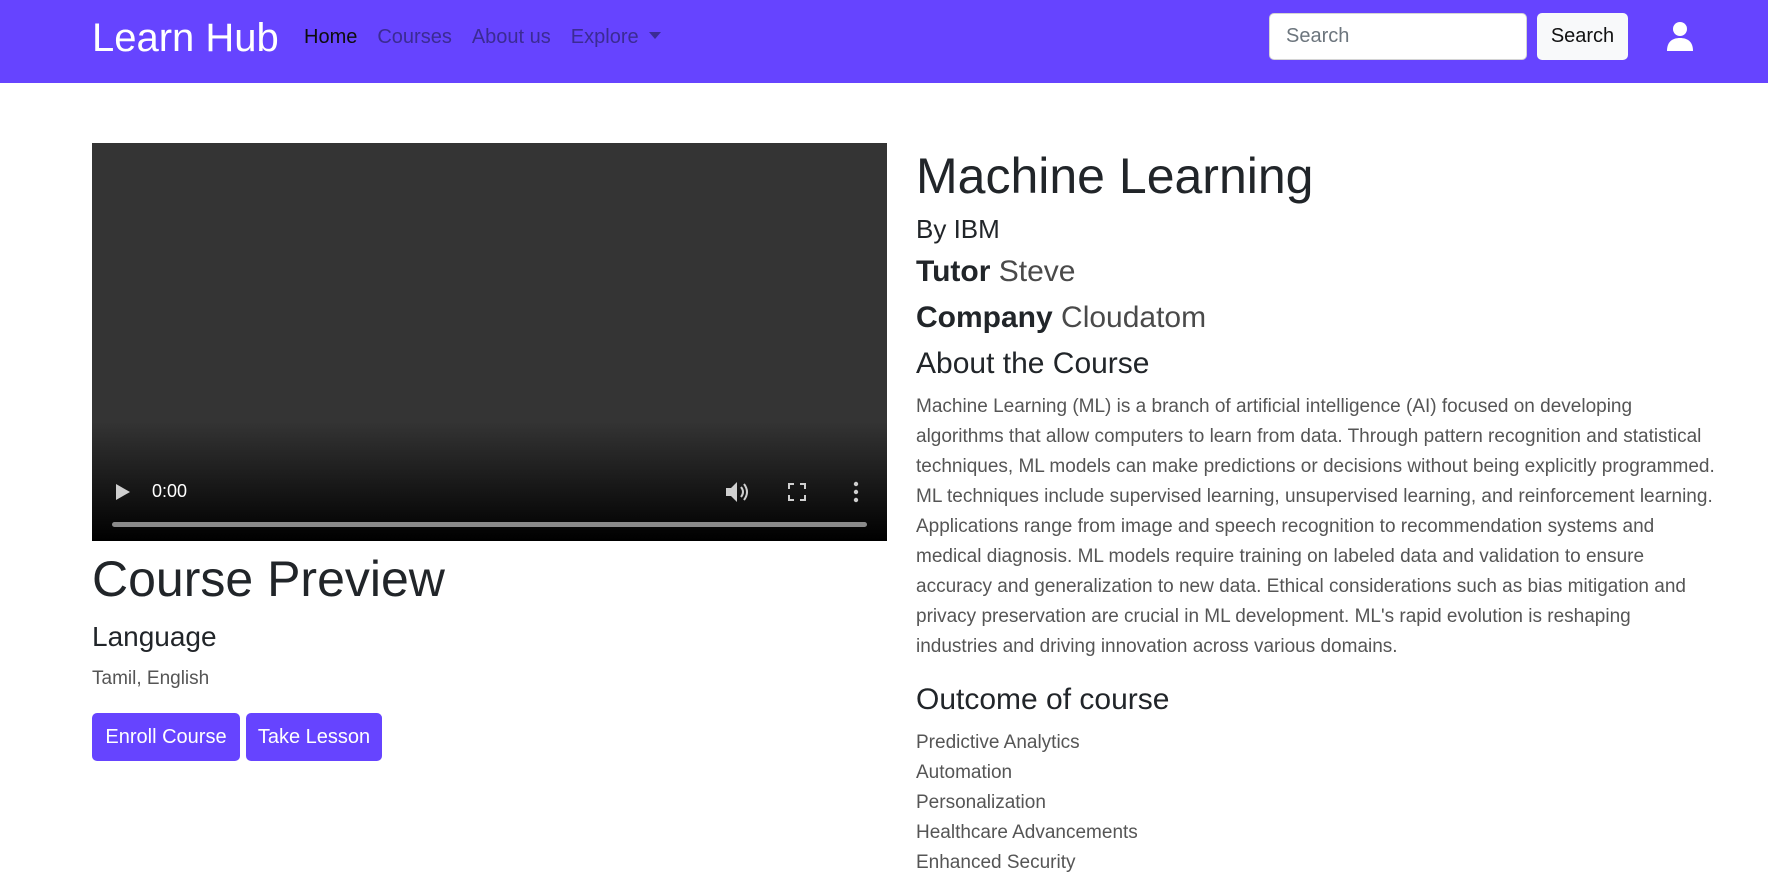 This screenshot has width=1768, height=878. I want to click on fullscreen-icon, so click(797, 492).